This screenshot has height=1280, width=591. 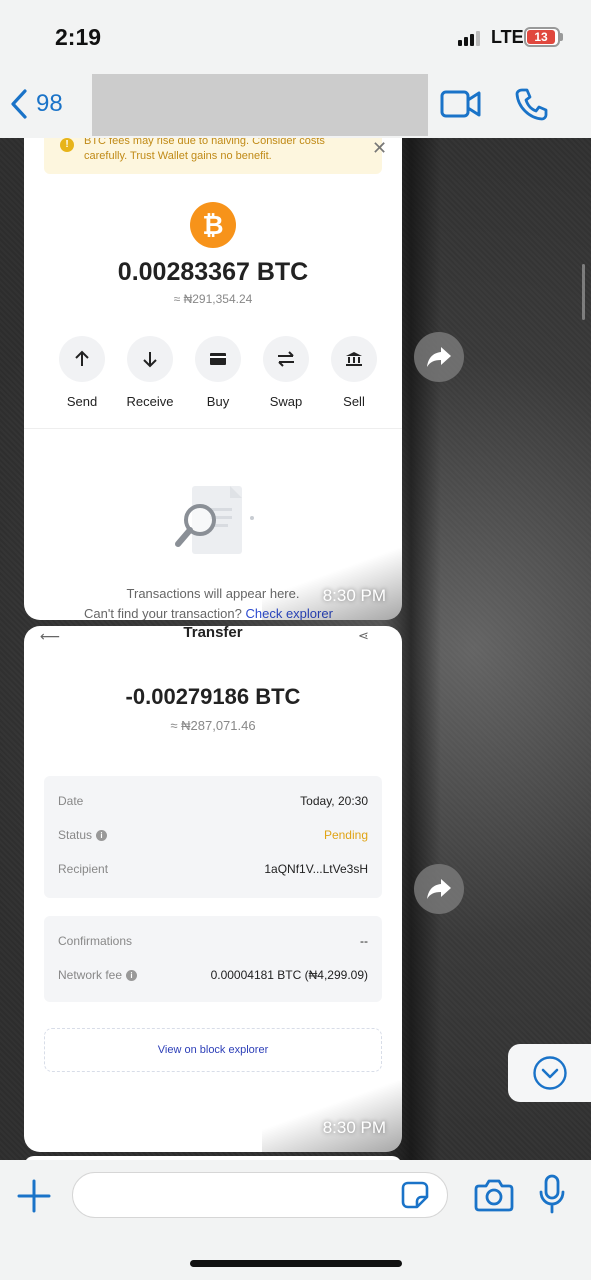 I want to click on camera-button, so click(x=494, y=1195).